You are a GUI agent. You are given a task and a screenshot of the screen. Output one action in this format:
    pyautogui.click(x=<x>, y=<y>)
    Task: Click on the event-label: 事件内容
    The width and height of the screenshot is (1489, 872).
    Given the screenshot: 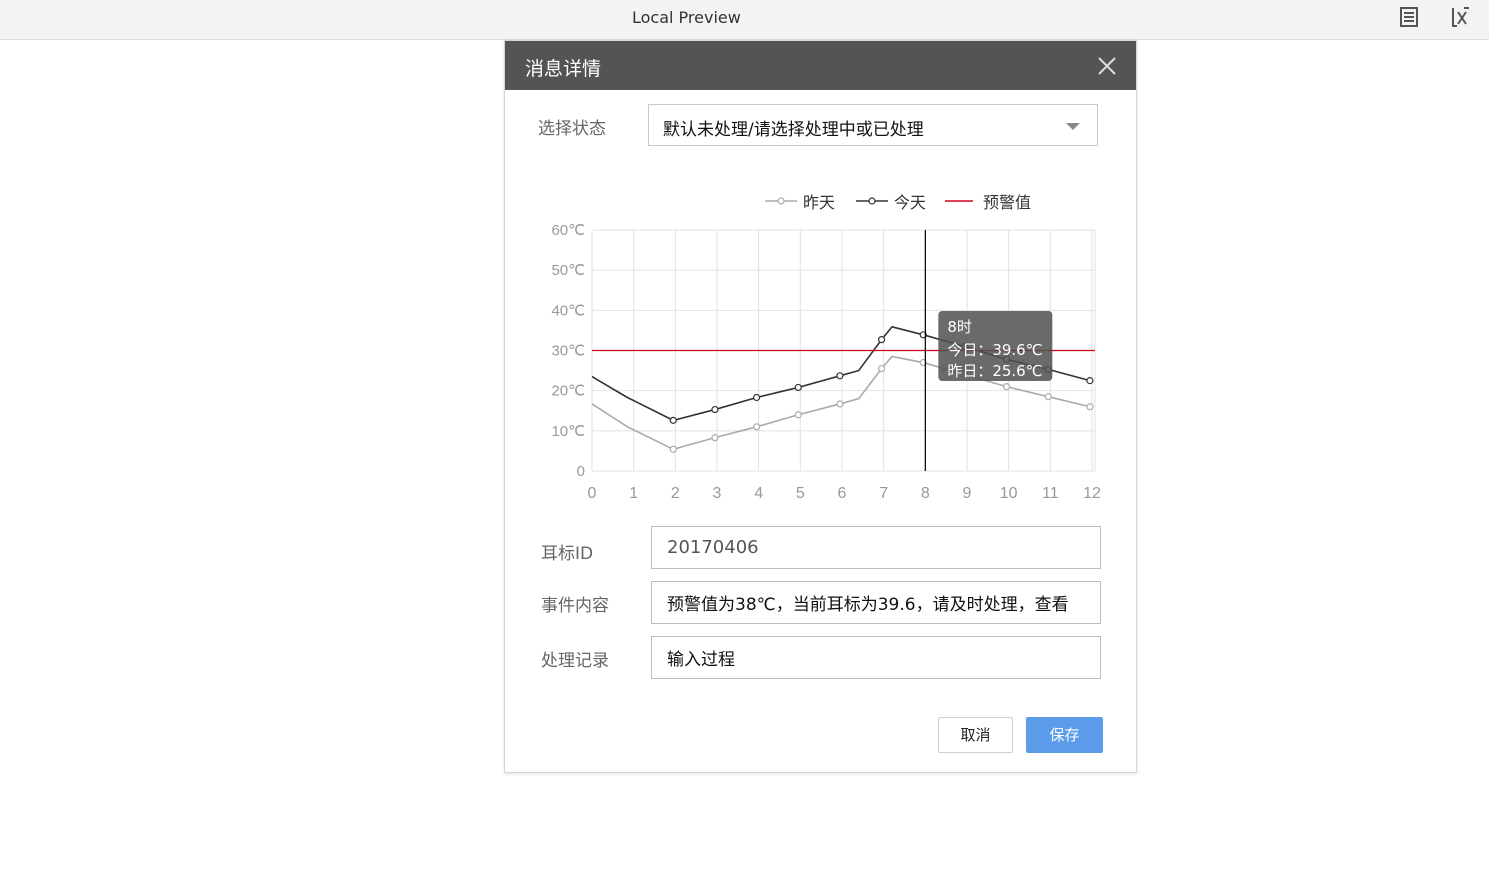 What is the action you would take?
    pyautogui.click(x=575, y=606)
    